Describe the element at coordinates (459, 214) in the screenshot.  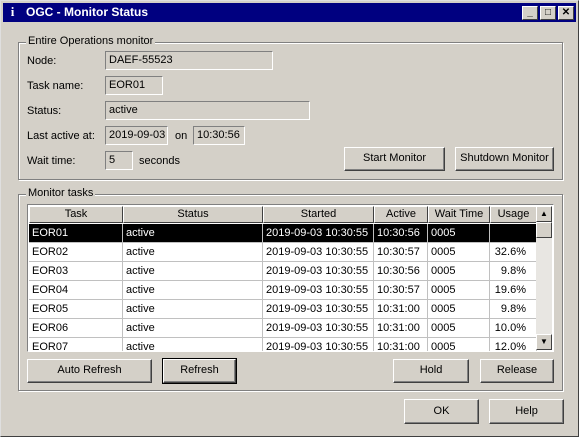
I see `column-header-wait-time: Wait Time` at that location.